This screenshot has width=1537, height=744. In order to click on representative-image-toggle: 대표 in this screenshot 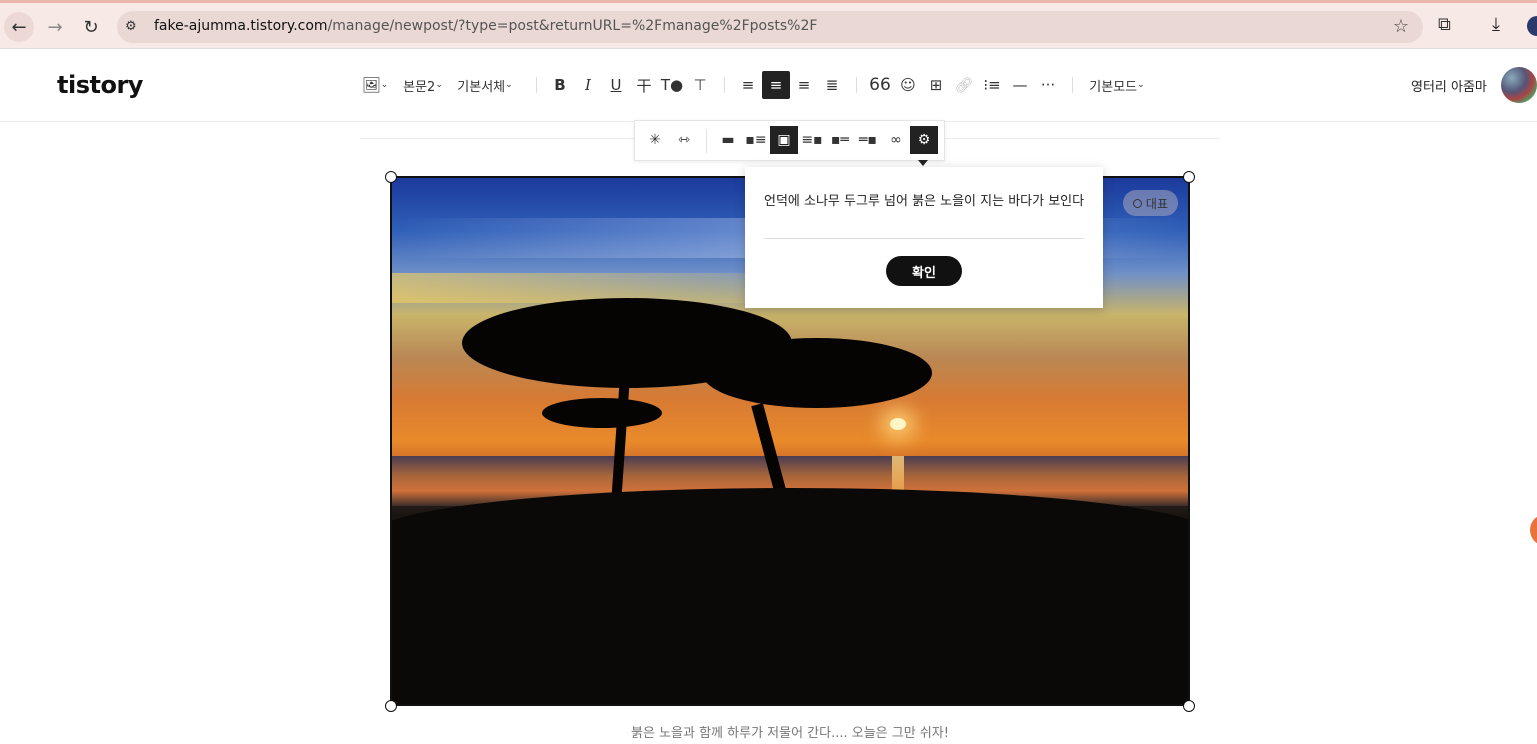, I will do `click(1150, 203)`.